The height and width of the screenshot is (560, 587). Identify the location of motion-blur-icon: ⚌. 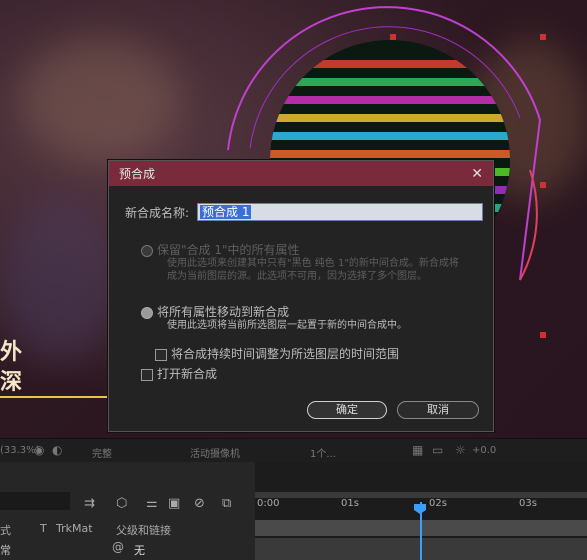
(152, 503).